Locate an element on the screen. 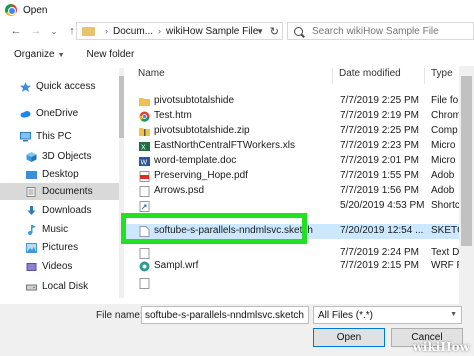 Image resolution: width=474 pixels, height=356 pixels. sidebar-item-onedrive: OneDrive is located at coordinates (59, 113).